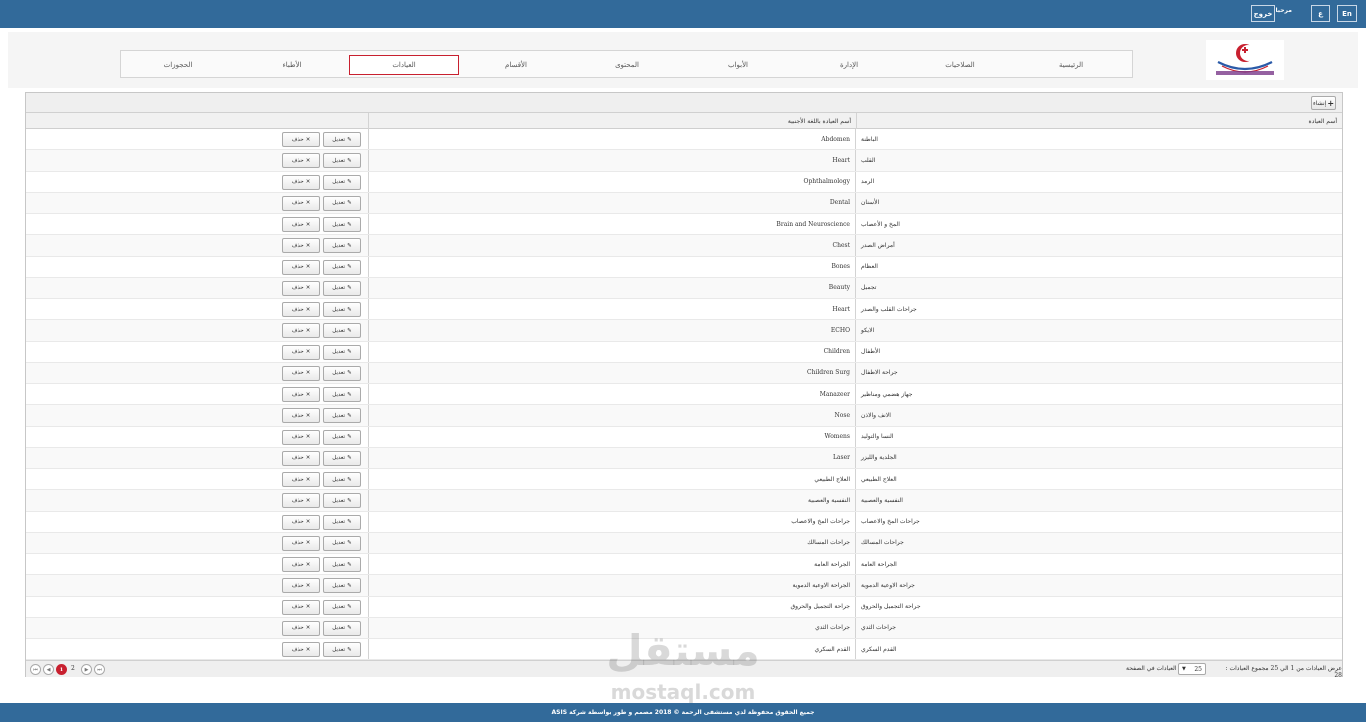  Describe the element at coordinates (612, 121) in the screenshot. I see `header-name-en: أسم العيادة باللغة الأجنبية` at that location.